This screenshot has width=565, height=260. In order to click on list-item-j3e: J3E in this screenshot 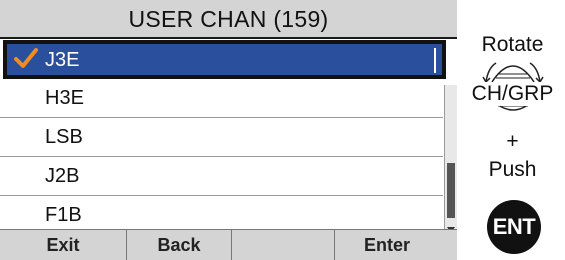, I will do `click(224, 59)`.